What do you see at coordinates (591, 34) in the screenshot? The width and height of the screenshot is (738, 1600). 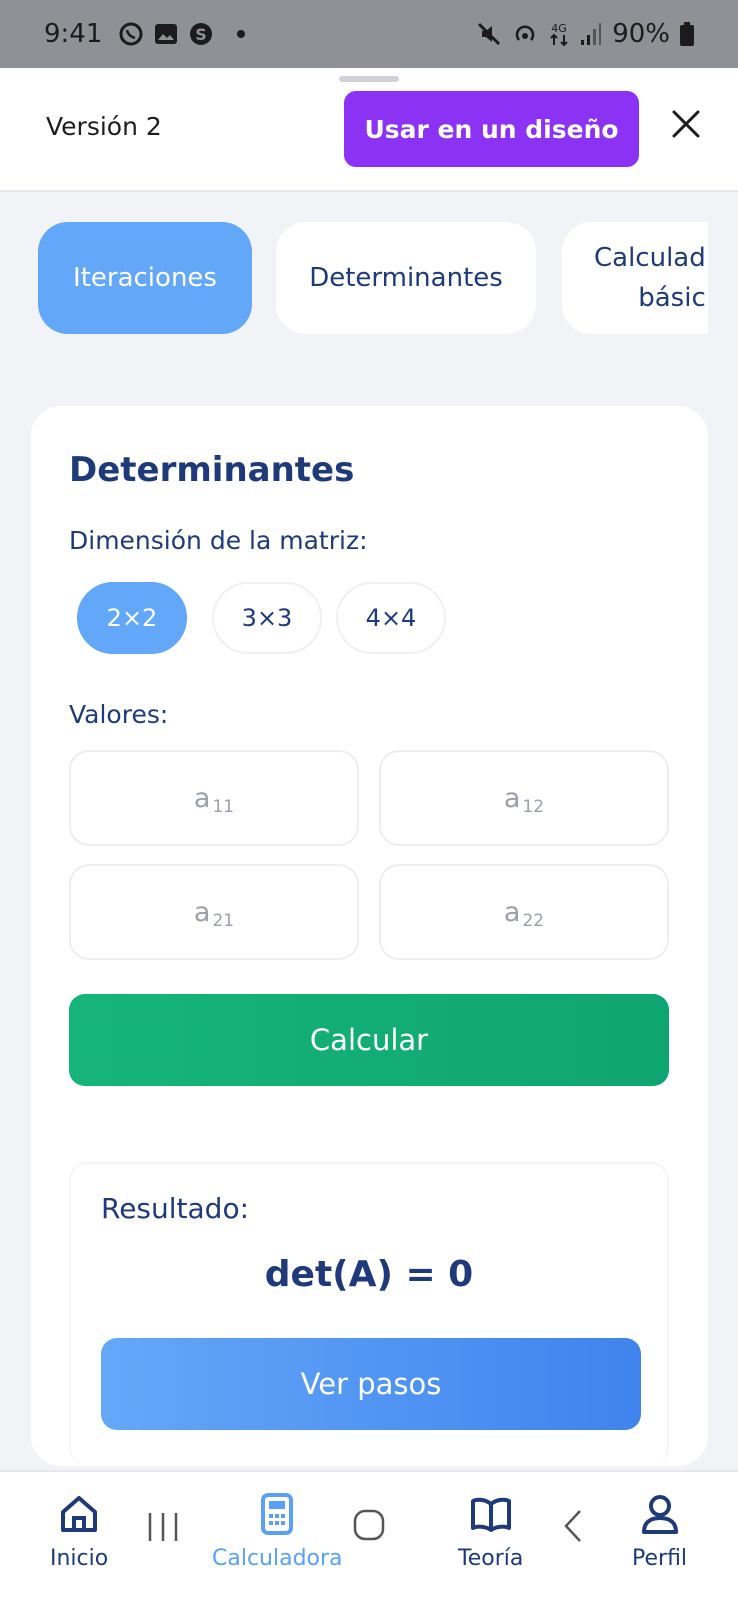 I see `signal-icon` at bounding box center [591, 34].